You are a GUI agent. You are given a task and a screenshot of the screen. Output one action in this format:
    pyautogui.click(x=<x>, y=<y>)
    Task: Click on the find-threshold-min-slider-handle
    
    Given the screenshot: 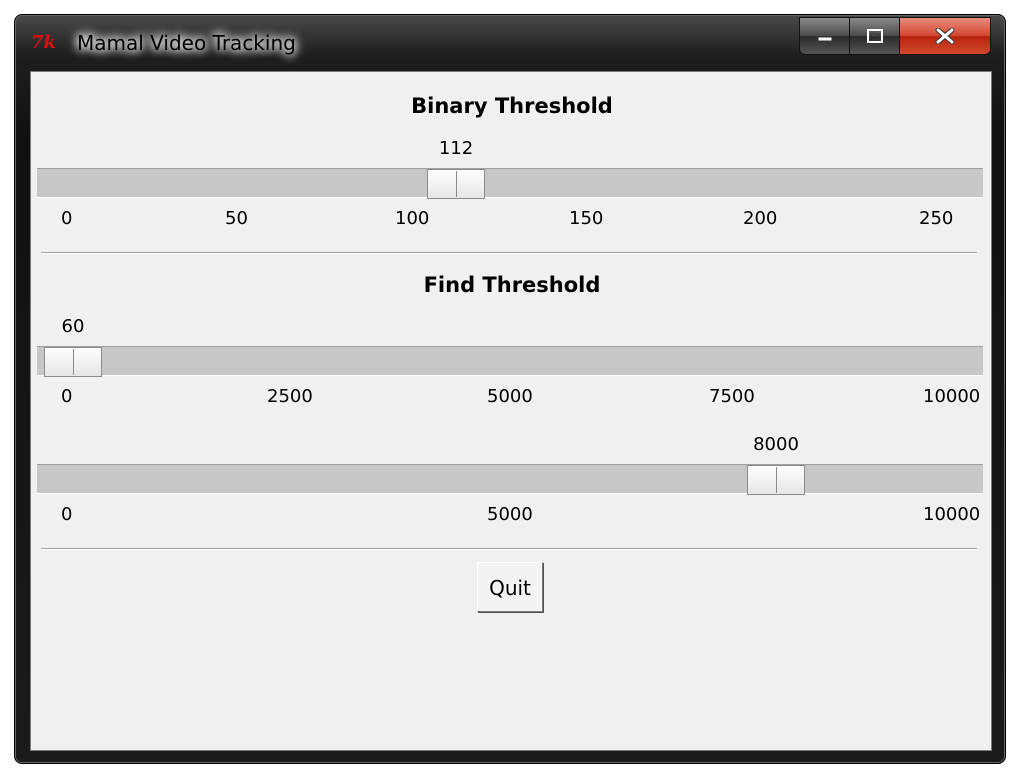 What is the action you would take?
    pyautogui.click(x=73, y=362)
    